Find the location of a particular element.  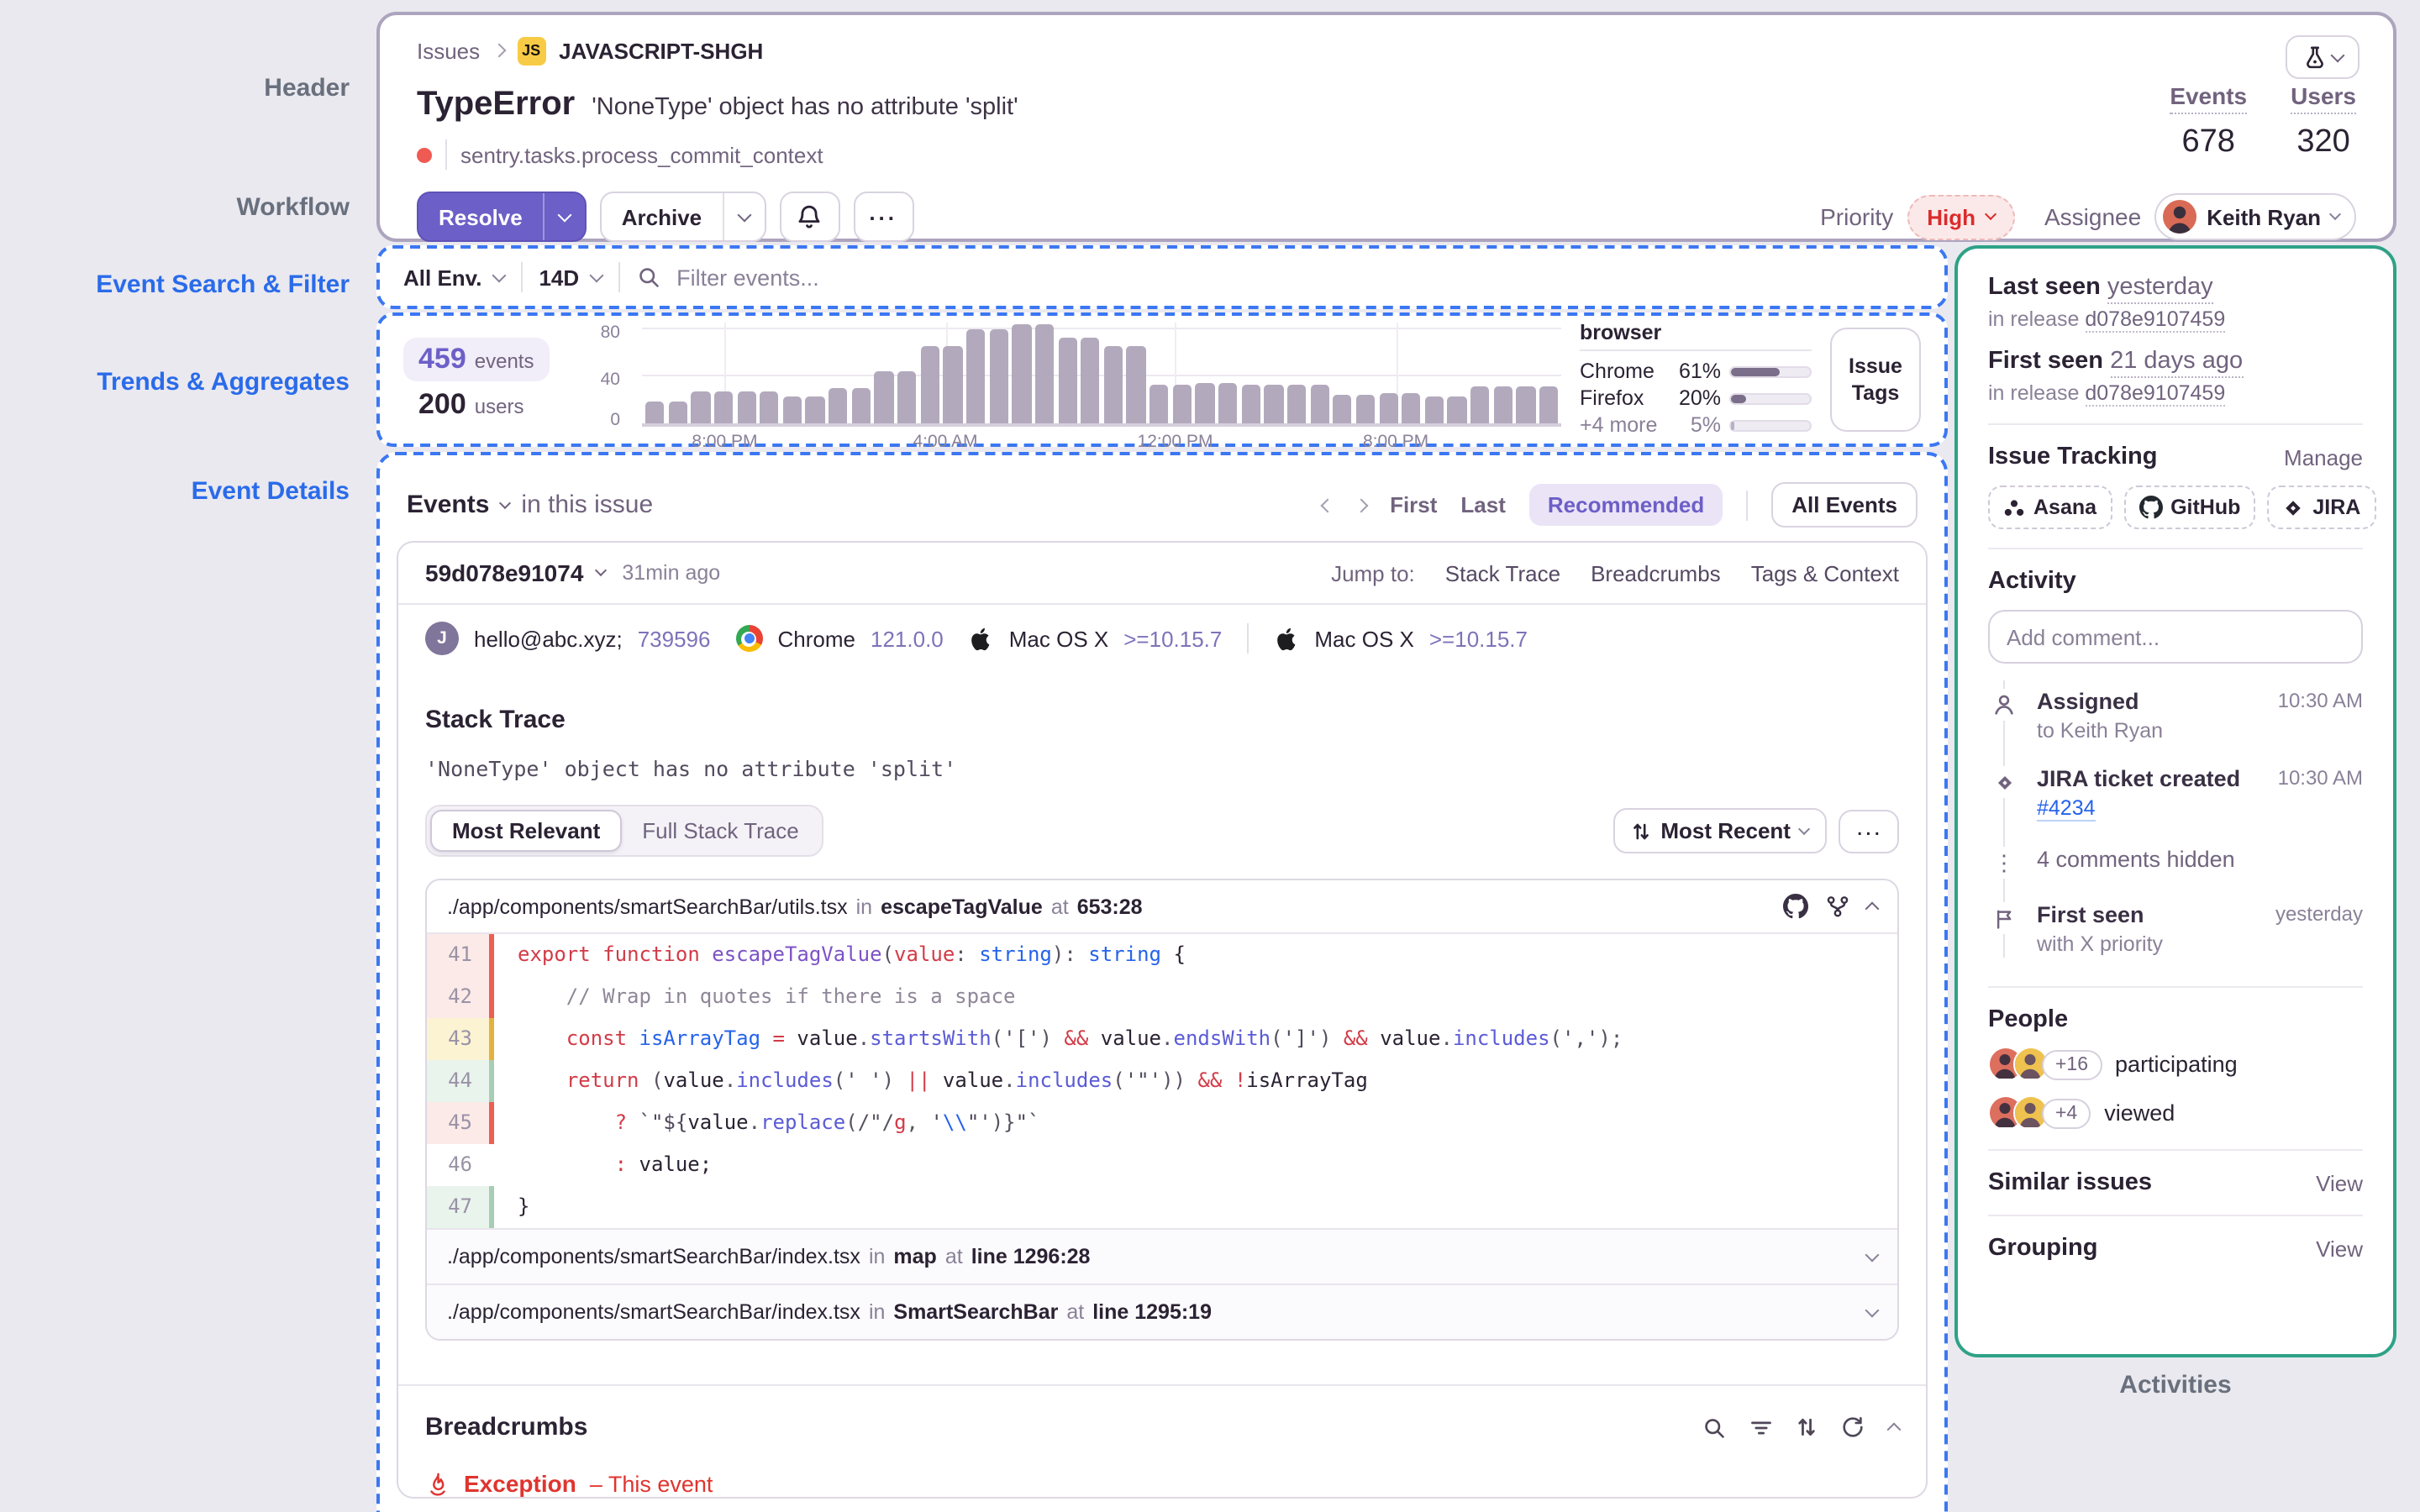

activity-item-jira: JIRA ticket created #4234 10:30 AM is located at coordinates (2175, 794).